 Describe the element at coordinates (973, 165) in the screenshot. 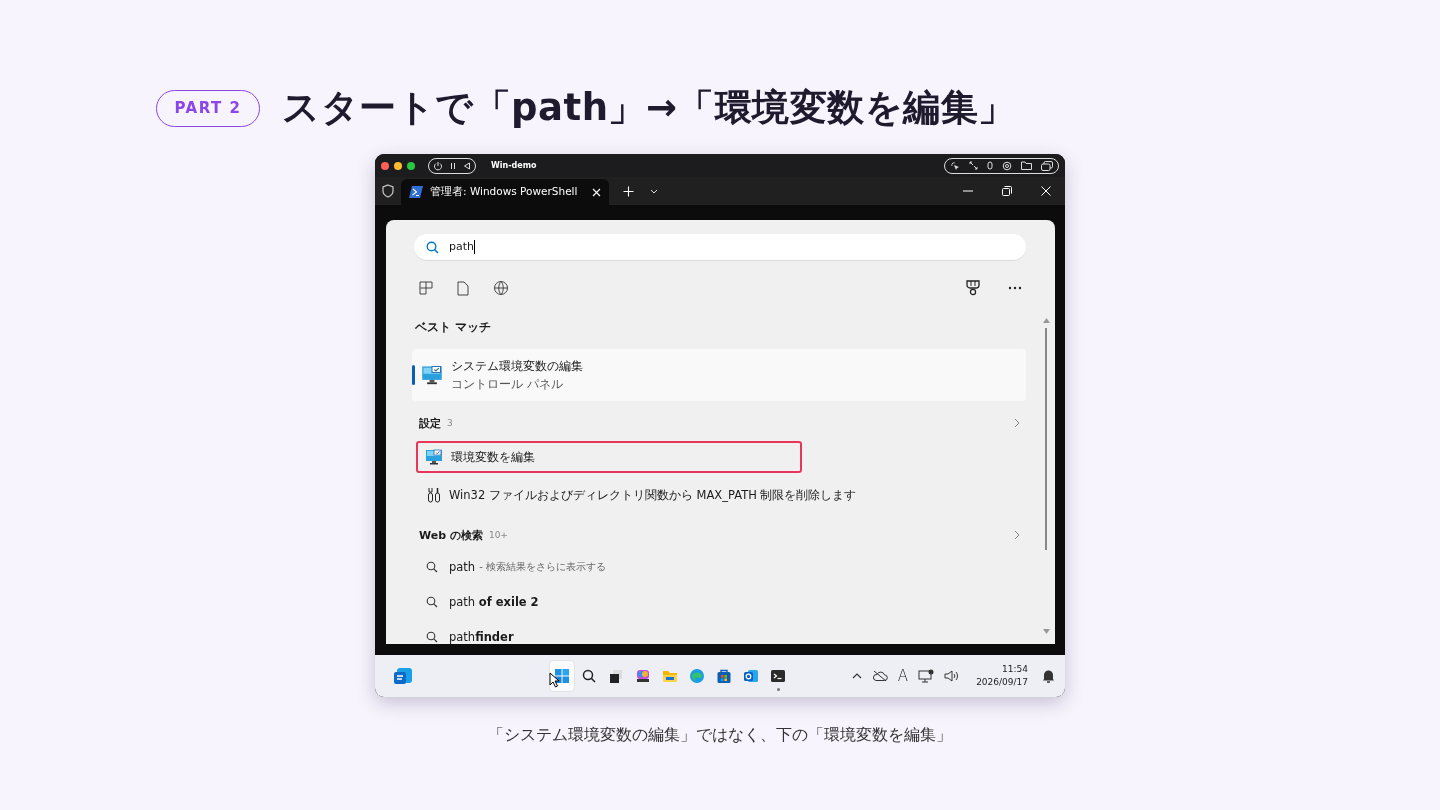

I see `resize-icon` at that location.